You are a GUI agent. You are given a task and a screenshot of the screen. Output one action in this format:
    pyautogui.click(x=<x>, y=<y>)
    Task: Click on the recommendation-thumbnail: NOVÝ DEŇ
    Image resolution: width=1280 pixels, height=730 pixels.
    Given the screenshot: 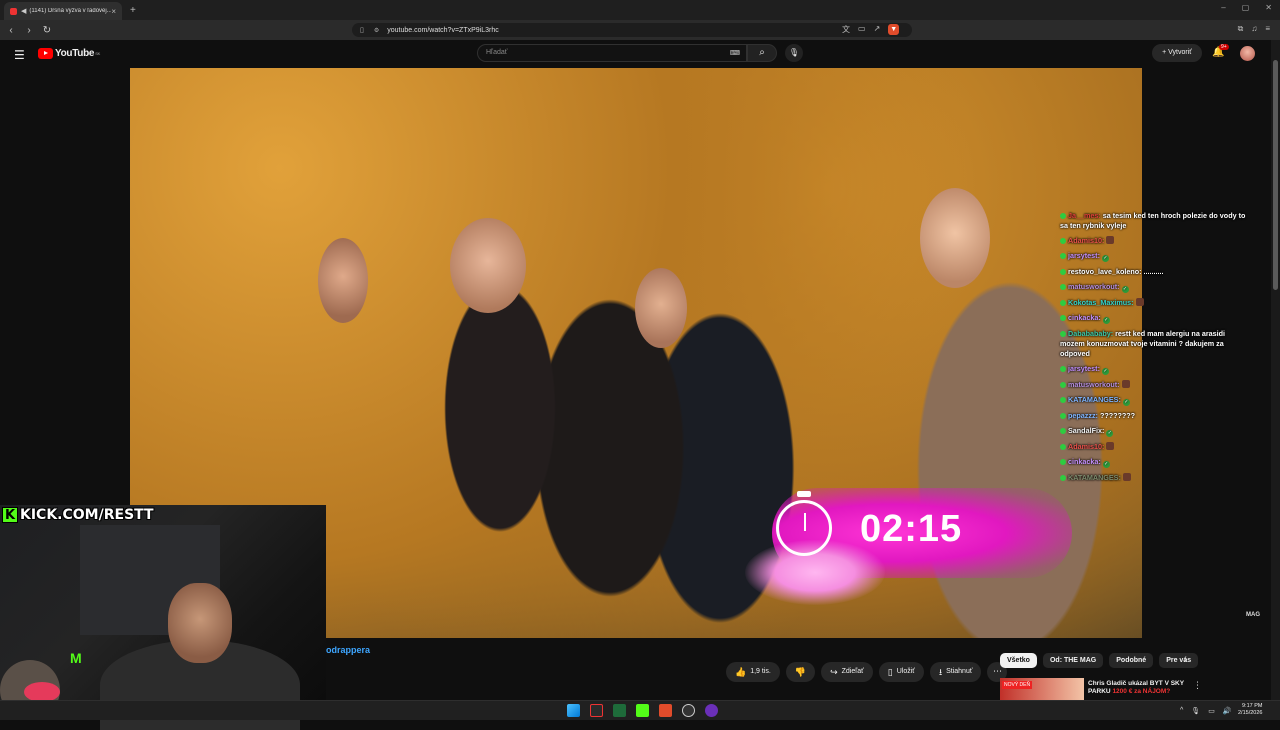 What is the action you would take?
    pyautogui.click(x=1042, y=689)
    